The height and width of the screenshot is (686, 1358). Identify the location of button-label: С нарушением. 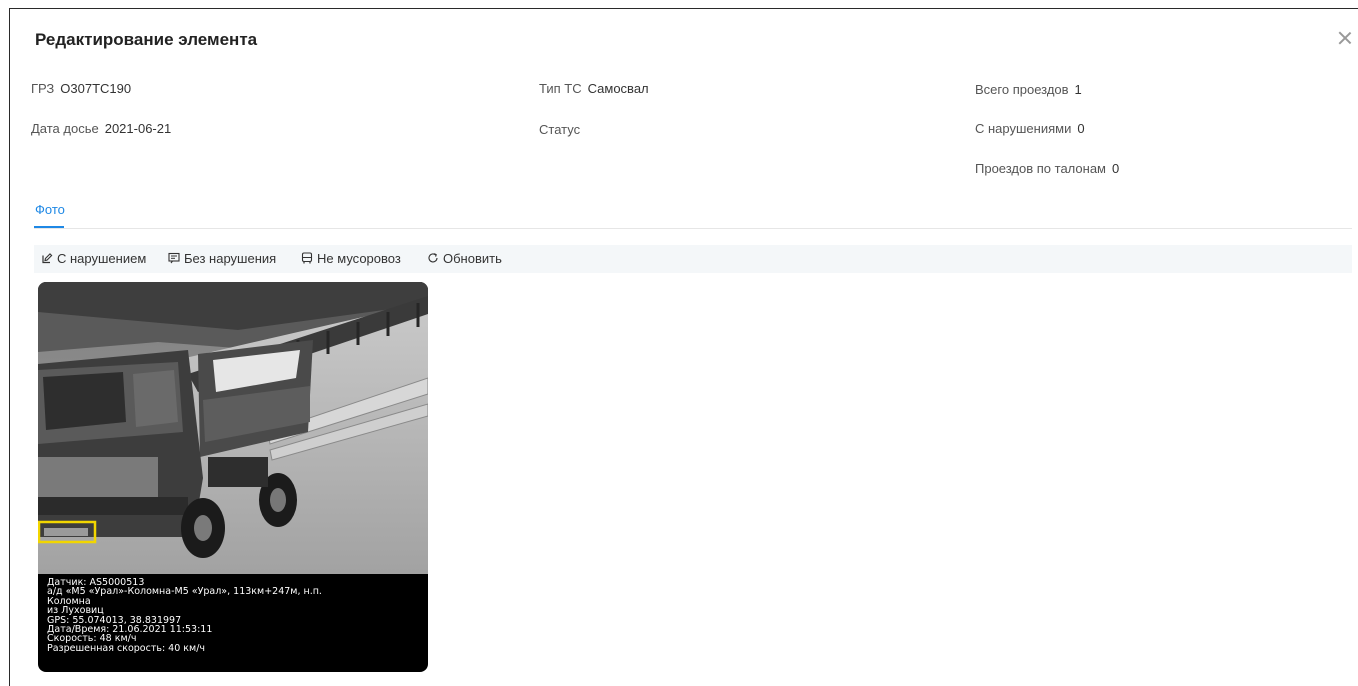
(102, 258).